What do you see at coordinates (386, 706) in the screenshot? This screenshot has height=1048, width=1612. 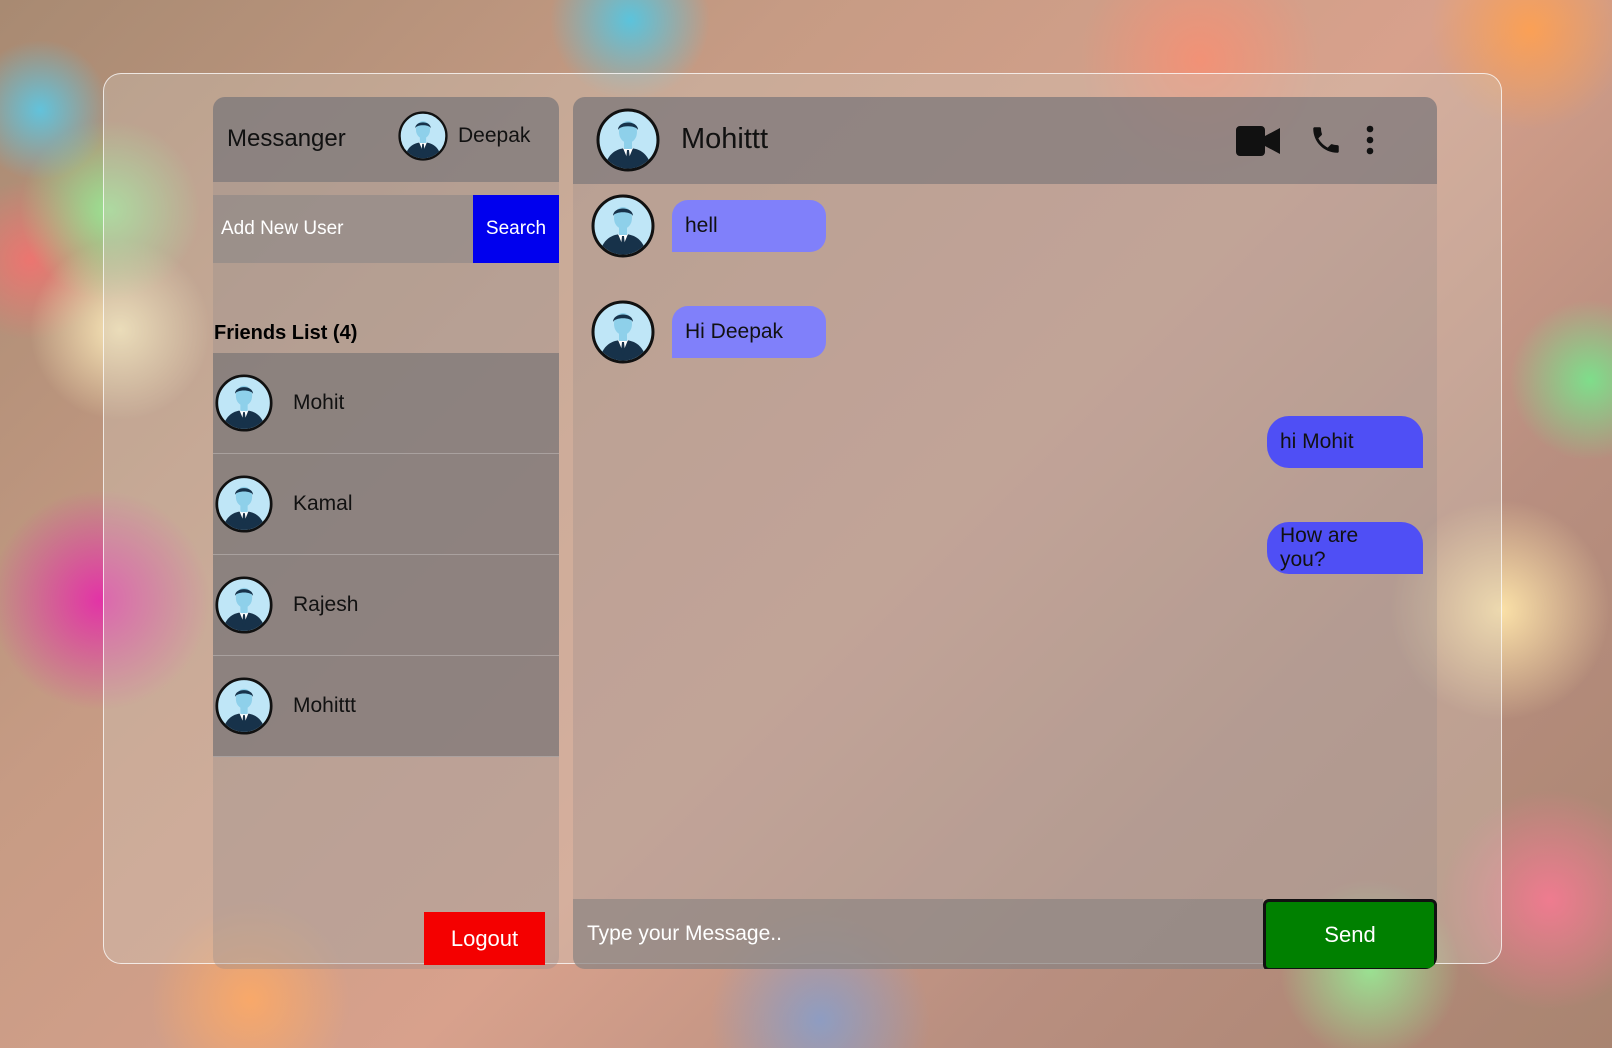 I see `friend-item-mohittt: Mohittt` at bounding box center [386, 706].